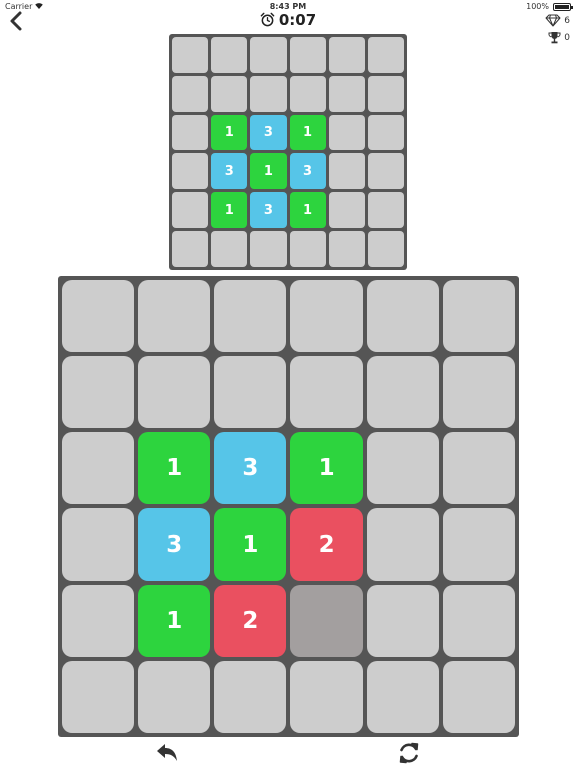 This screenshot has height=770, width=576. I want to click on gem-counter: 6, so click(557, 20).